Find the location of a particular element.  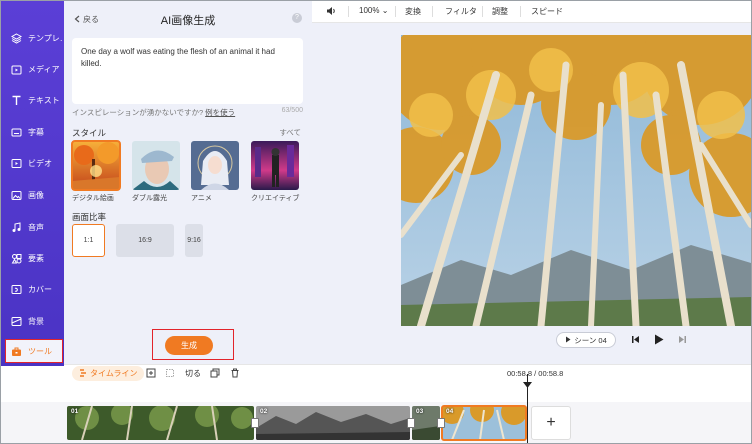

scene-button: シーン 04 is located at coordinates (586, 340).